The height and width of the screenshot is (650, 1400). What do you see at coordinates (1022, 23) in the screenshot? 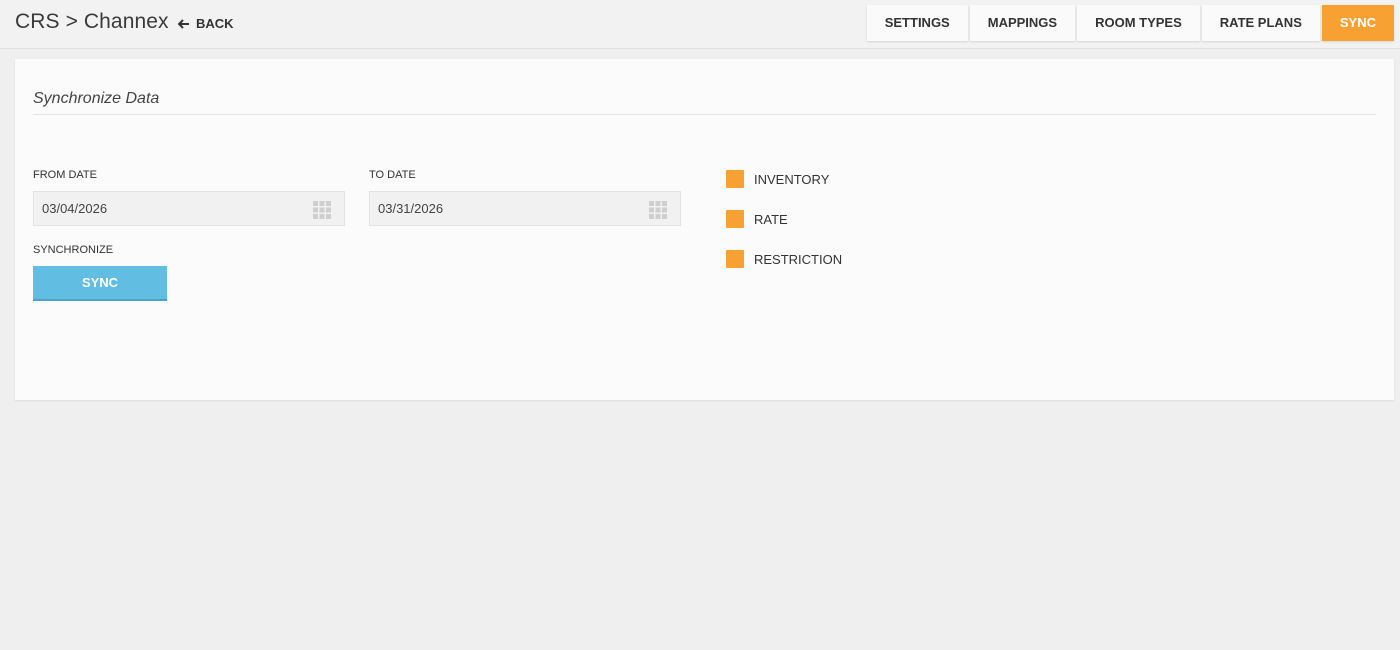
I see `tab-mappings: MAPPINGS` at bounding box center [1022, 23].